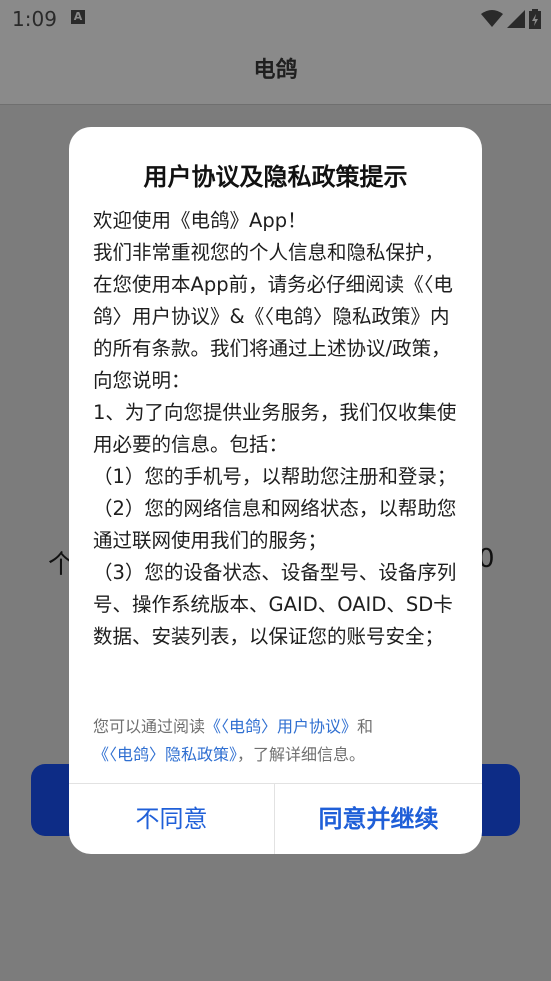  What do you see at coordinates (275, 19) in the screenshot?
I see `status-bar: 1:09 A` at bounding box center [275, 19].